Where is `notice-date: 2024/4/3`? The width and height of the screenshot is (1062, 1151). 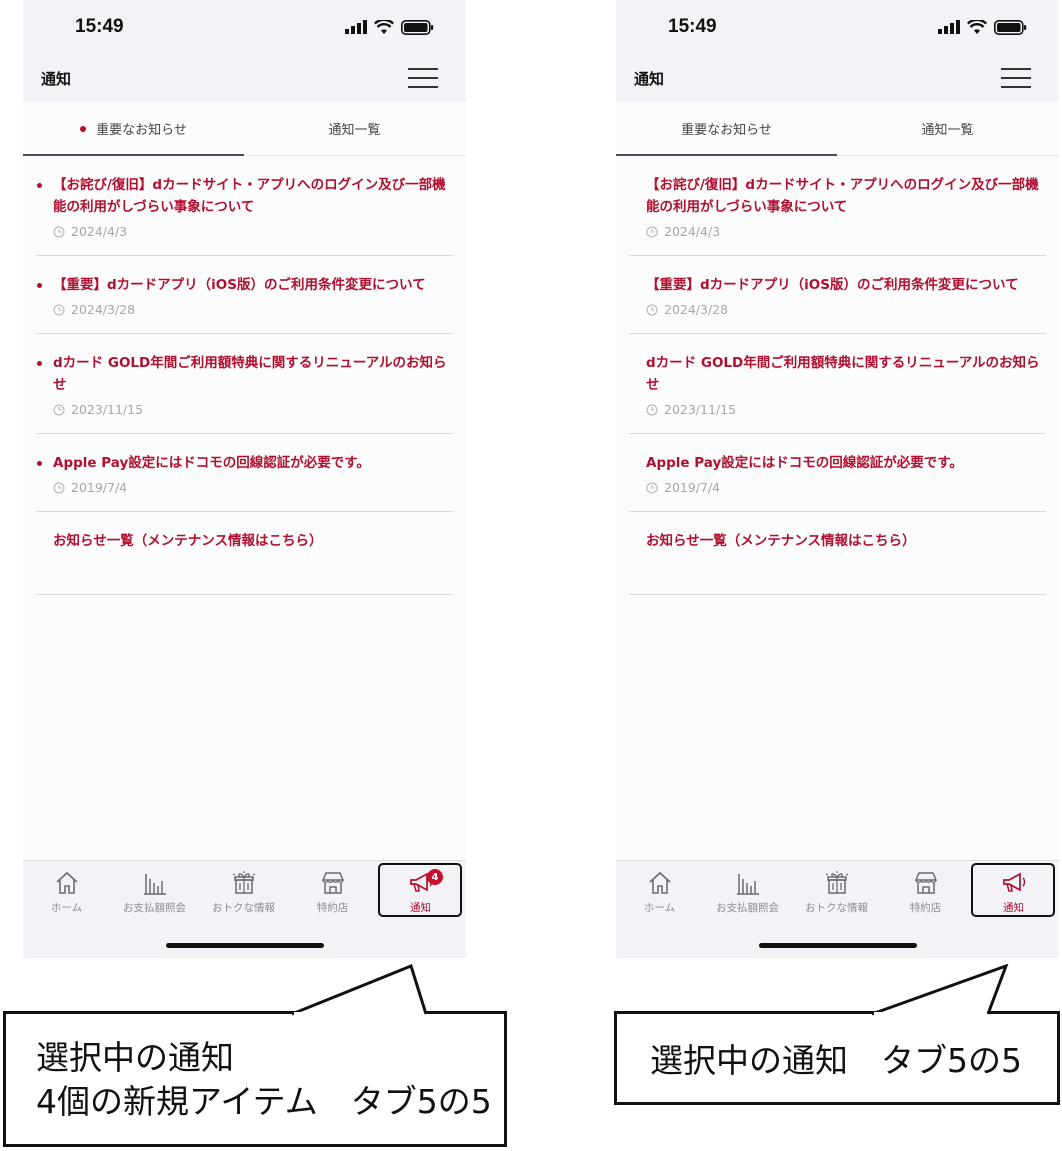 notice-date: 2024/4/3 is located at coordinates (692, 231).